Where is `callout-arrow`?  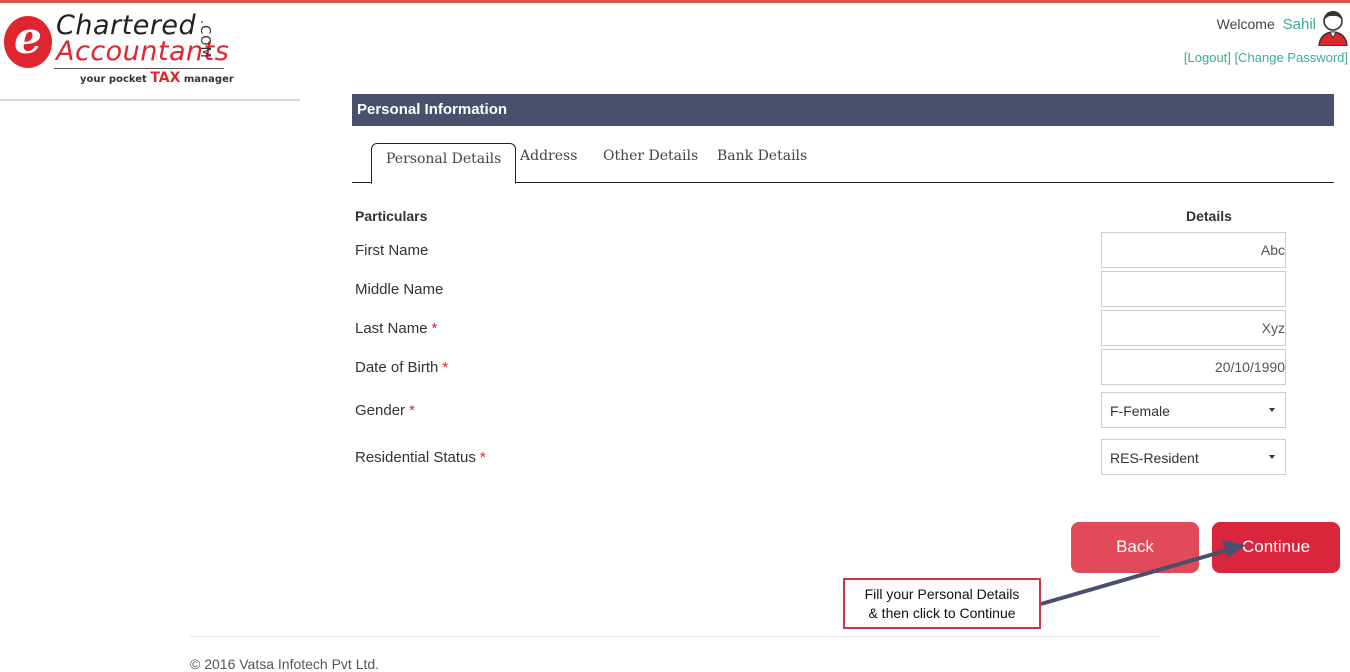
callout-arrow is located at coordinates (1143, 573).